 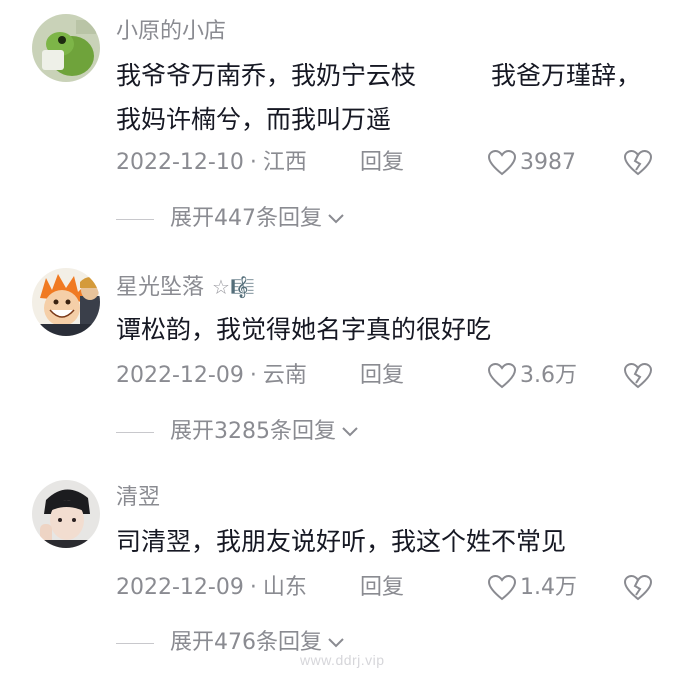 I want to click on like-button: 3.6万, so click(x=532, y=376).